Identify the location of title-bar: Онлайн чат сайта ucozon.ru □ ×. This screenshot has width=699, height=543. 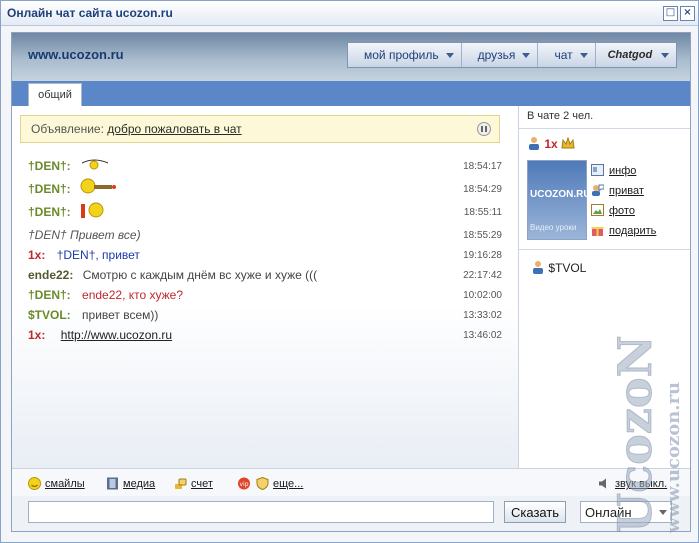
(349, 13).